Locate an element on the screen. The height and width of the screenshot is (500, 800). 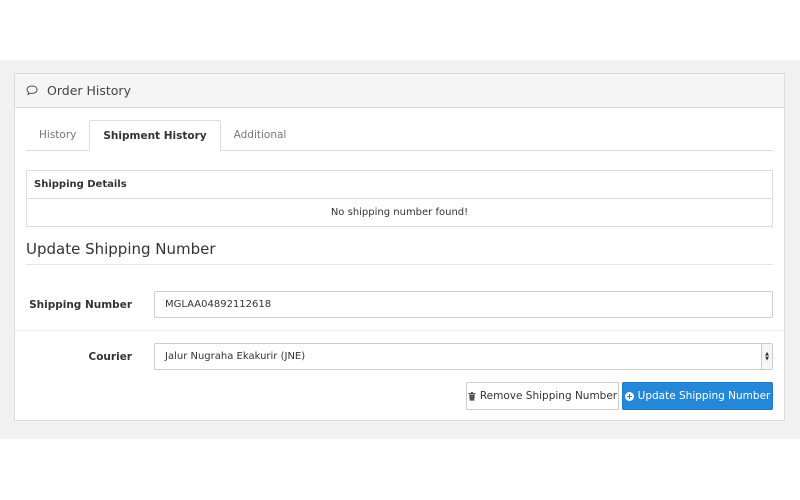
remove-button-label: Remove Shipping Number is located at coordinates (548, 396).